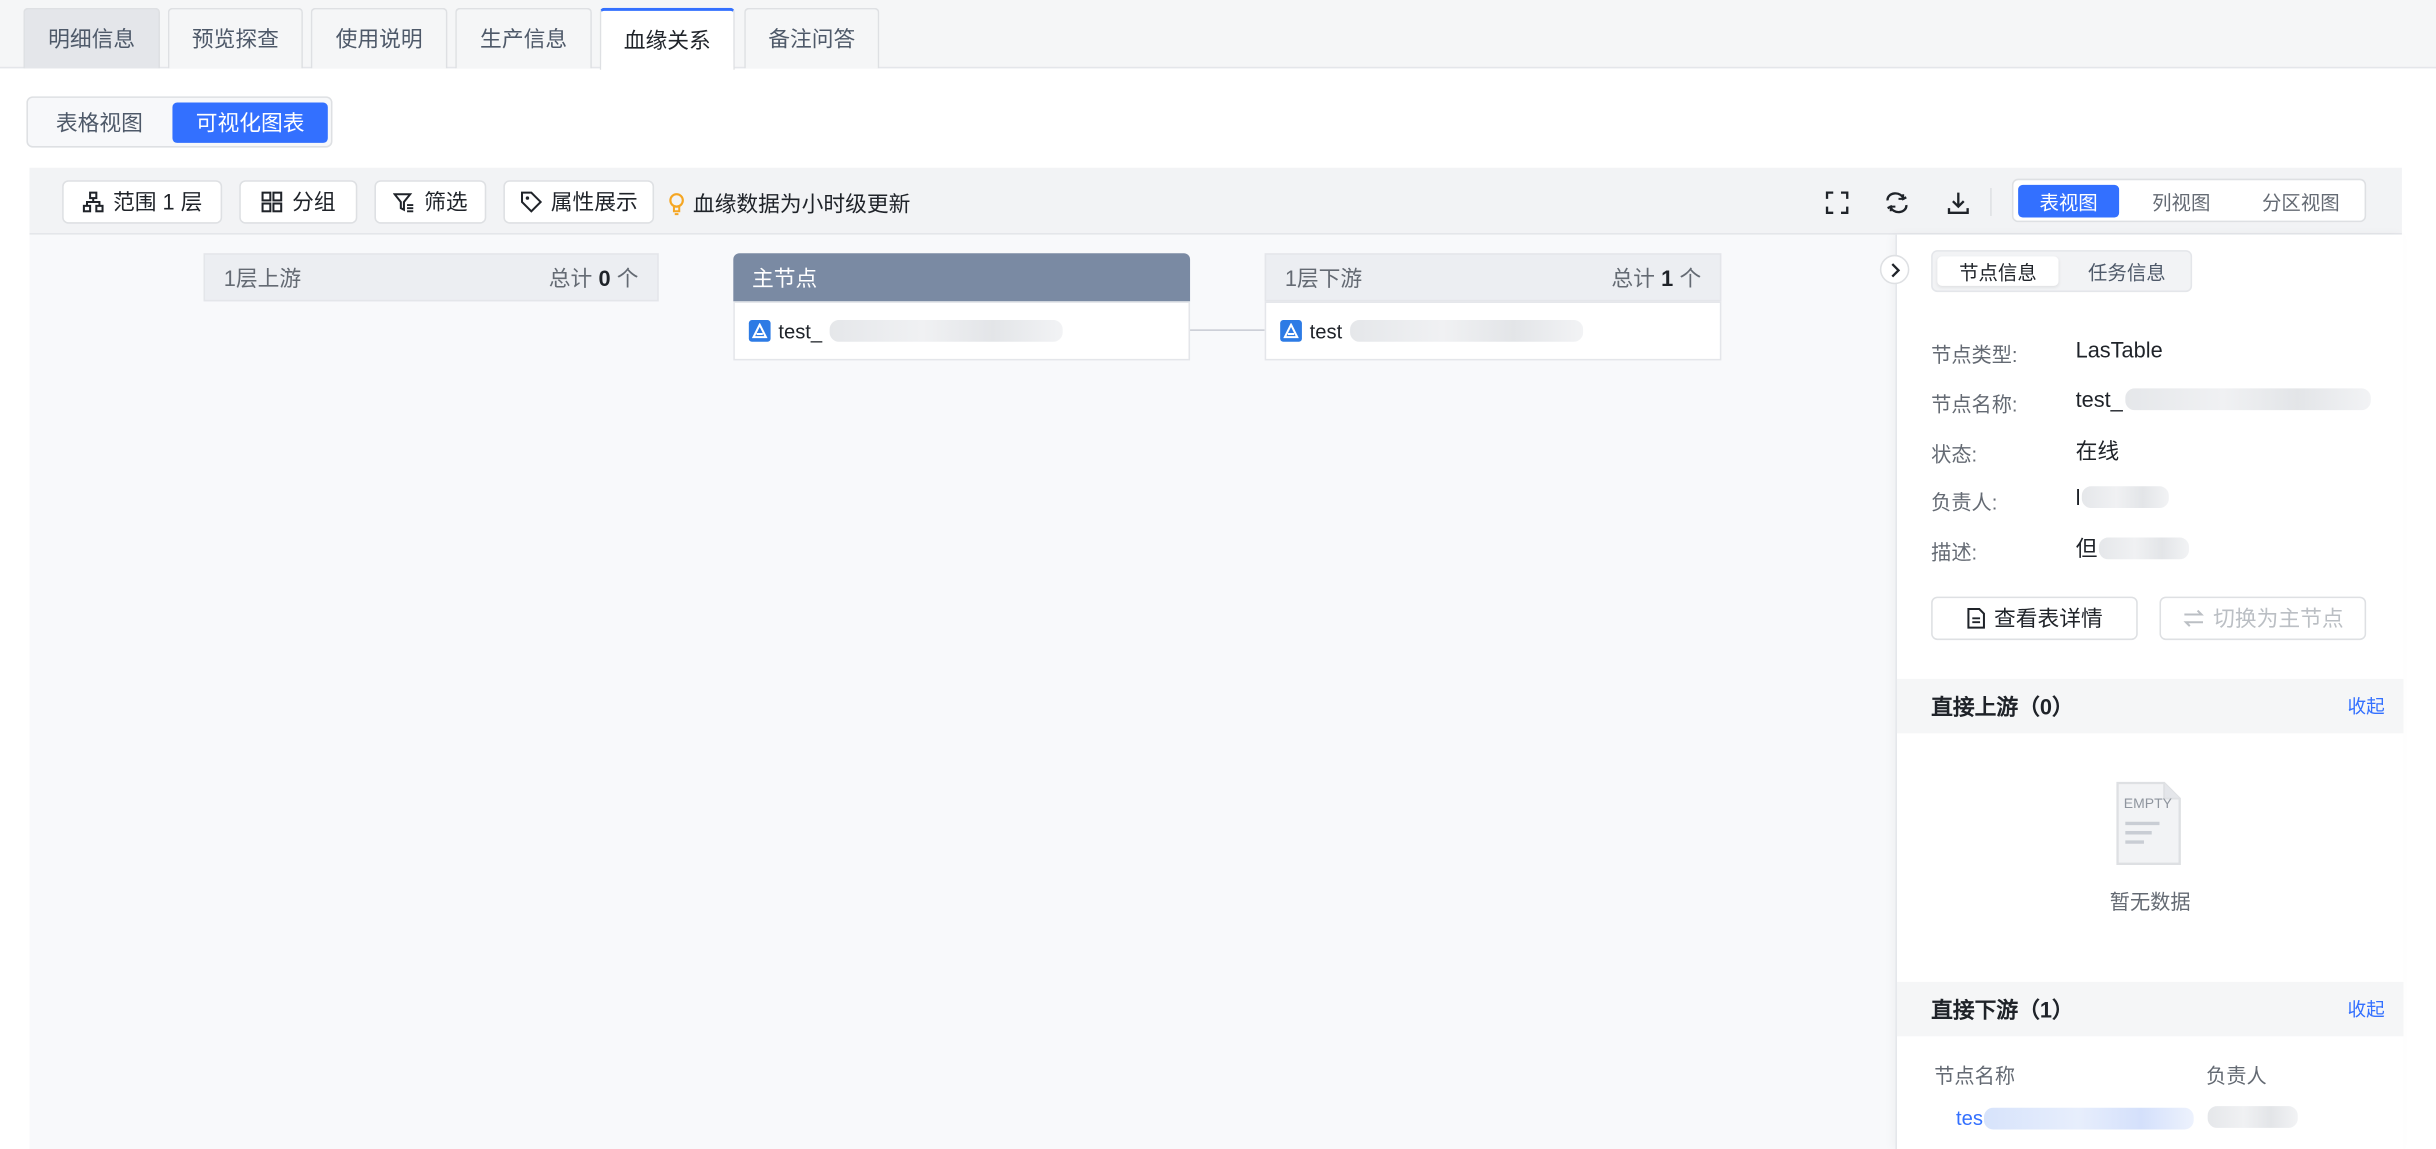  What do you see at coordinates (1326, 331) in the screenshot?
I see `downstream-node-name: test` at bounding box center [1326, 331].